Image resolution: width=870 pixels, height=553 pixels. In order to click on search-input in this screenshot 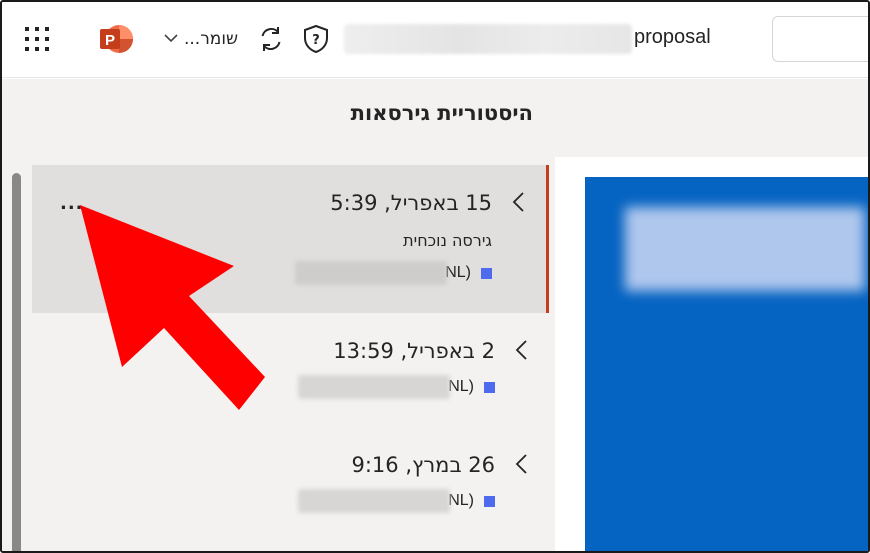, I will do `click(820, 39)`.